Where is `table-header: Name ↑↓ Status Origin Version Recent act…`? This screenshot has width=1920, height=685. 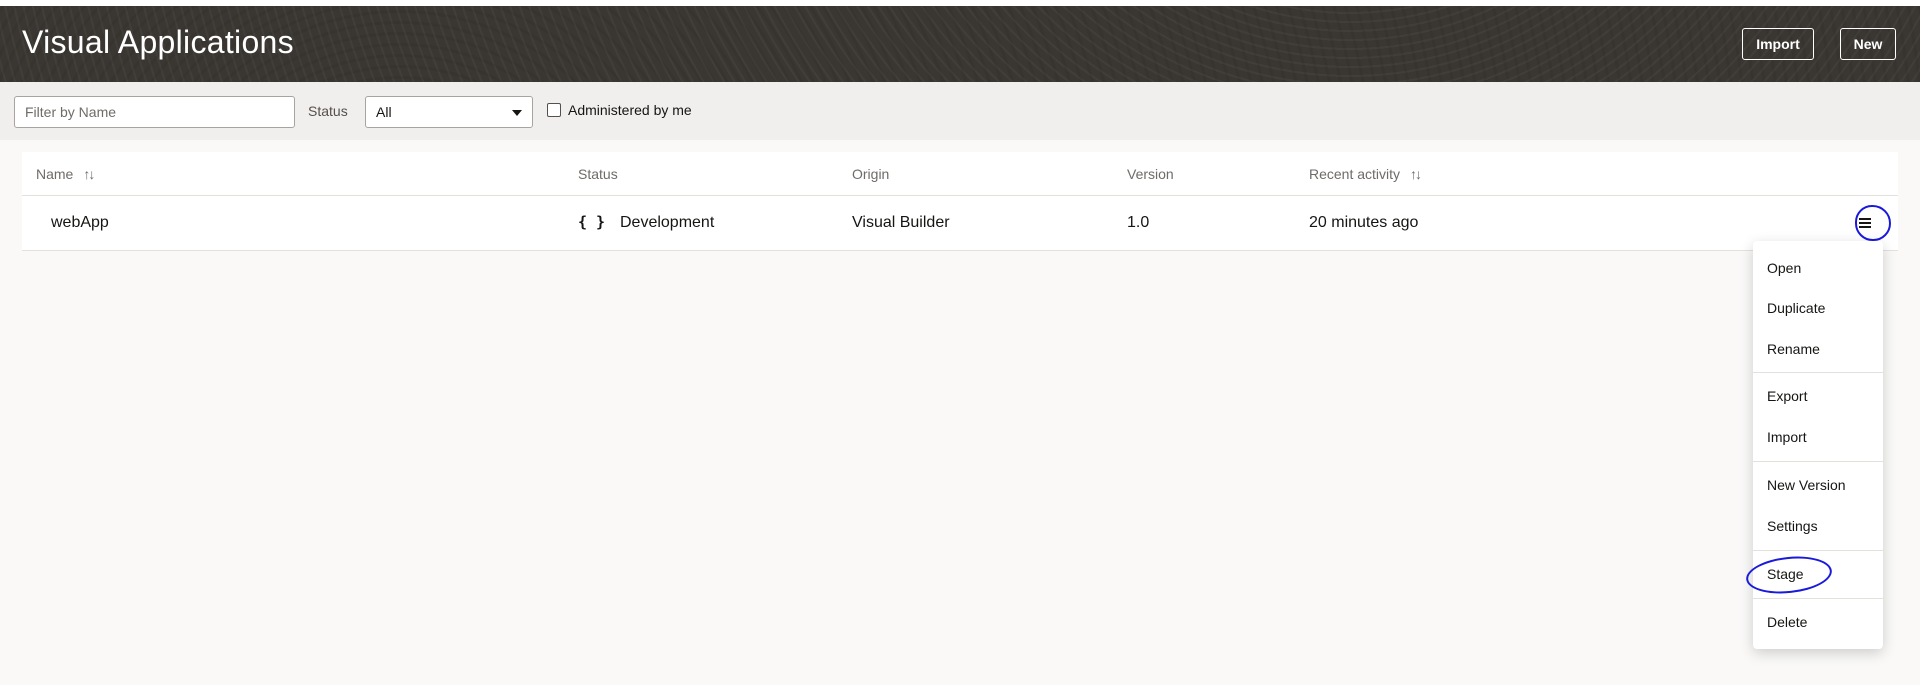 table-header: Name ↑↓ Status Origin Version Recent act… is located at coordinates (960, 174).